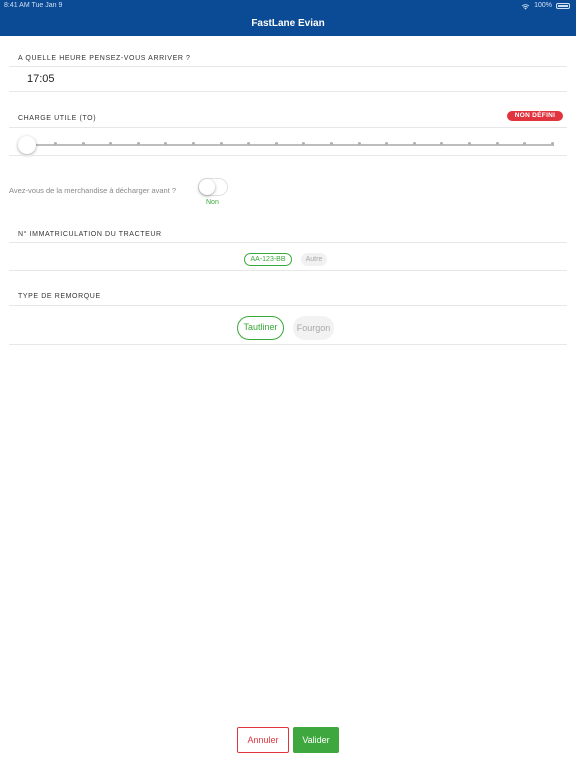  I want to click on payload-slider-track, so click(290, 145).